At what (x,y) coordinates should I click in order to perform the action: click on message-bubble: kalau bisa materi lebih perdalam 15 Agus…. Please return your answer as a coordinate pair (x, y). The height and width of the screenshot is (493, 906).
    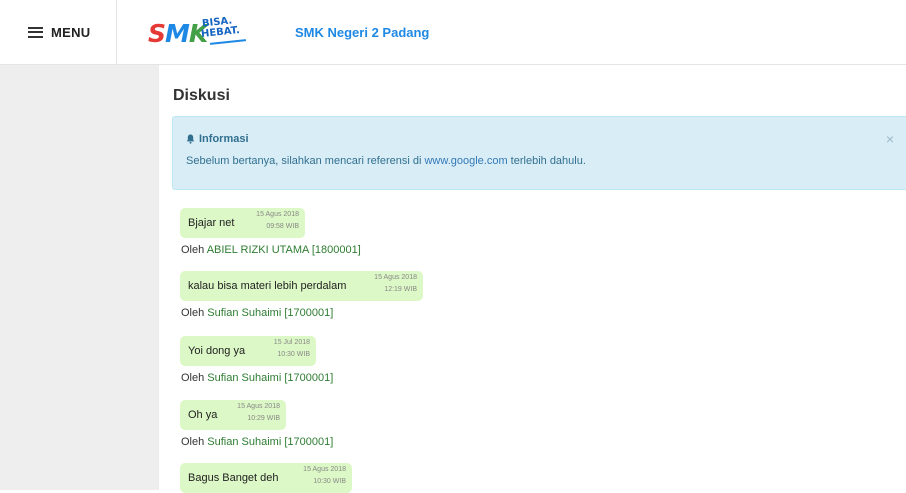
    Looking at the image, I should click on (301, 286).